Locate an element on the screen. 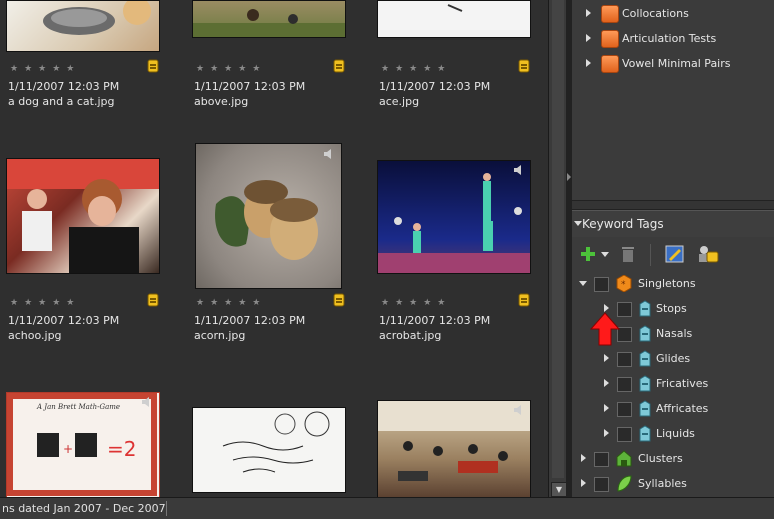 This screenshot has width=774, height=519. keyword-toolbar is located at coordinates (673, 255).